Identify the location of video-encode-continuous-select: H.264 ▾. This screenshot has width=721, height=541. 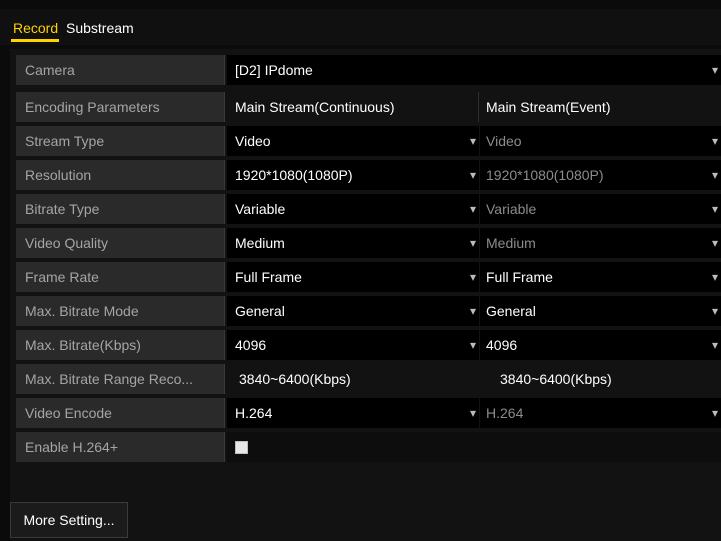
(353, 413).